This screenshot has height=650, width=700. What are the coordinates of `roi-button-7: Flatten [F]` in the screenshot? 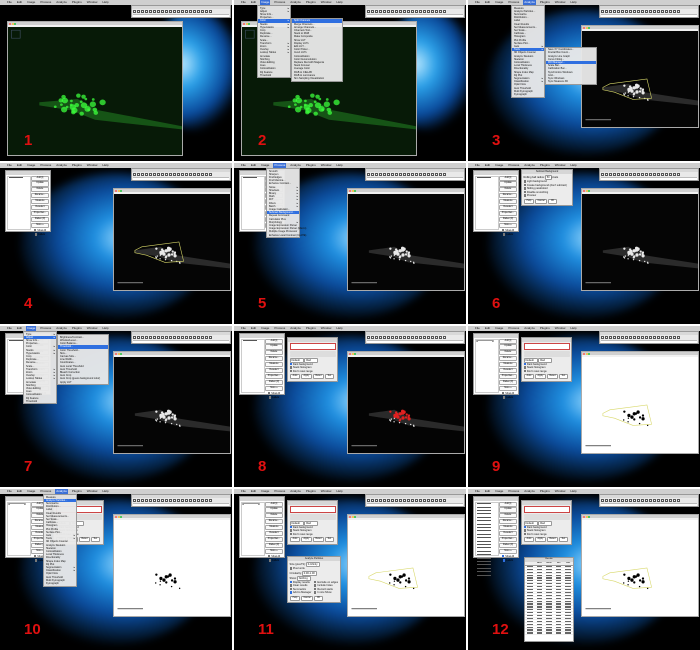 It's located at (508, 382).